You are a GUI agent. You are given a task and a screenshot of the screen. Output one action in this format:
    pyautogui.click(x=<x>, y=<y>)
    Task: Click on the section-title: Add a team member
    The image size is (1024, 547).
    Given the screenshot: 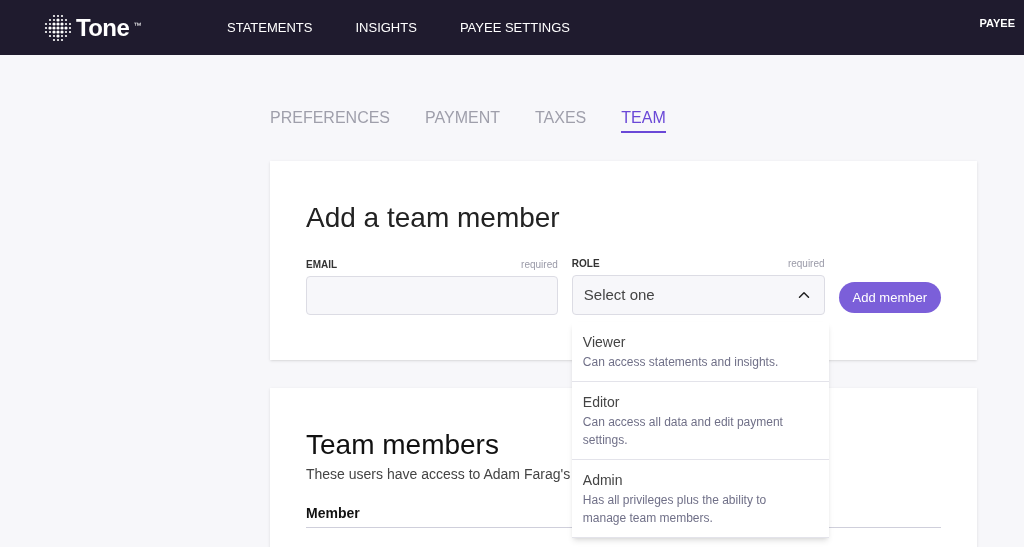 What is the action you would take?
    pyautogui.click(x=433, y=218)
    